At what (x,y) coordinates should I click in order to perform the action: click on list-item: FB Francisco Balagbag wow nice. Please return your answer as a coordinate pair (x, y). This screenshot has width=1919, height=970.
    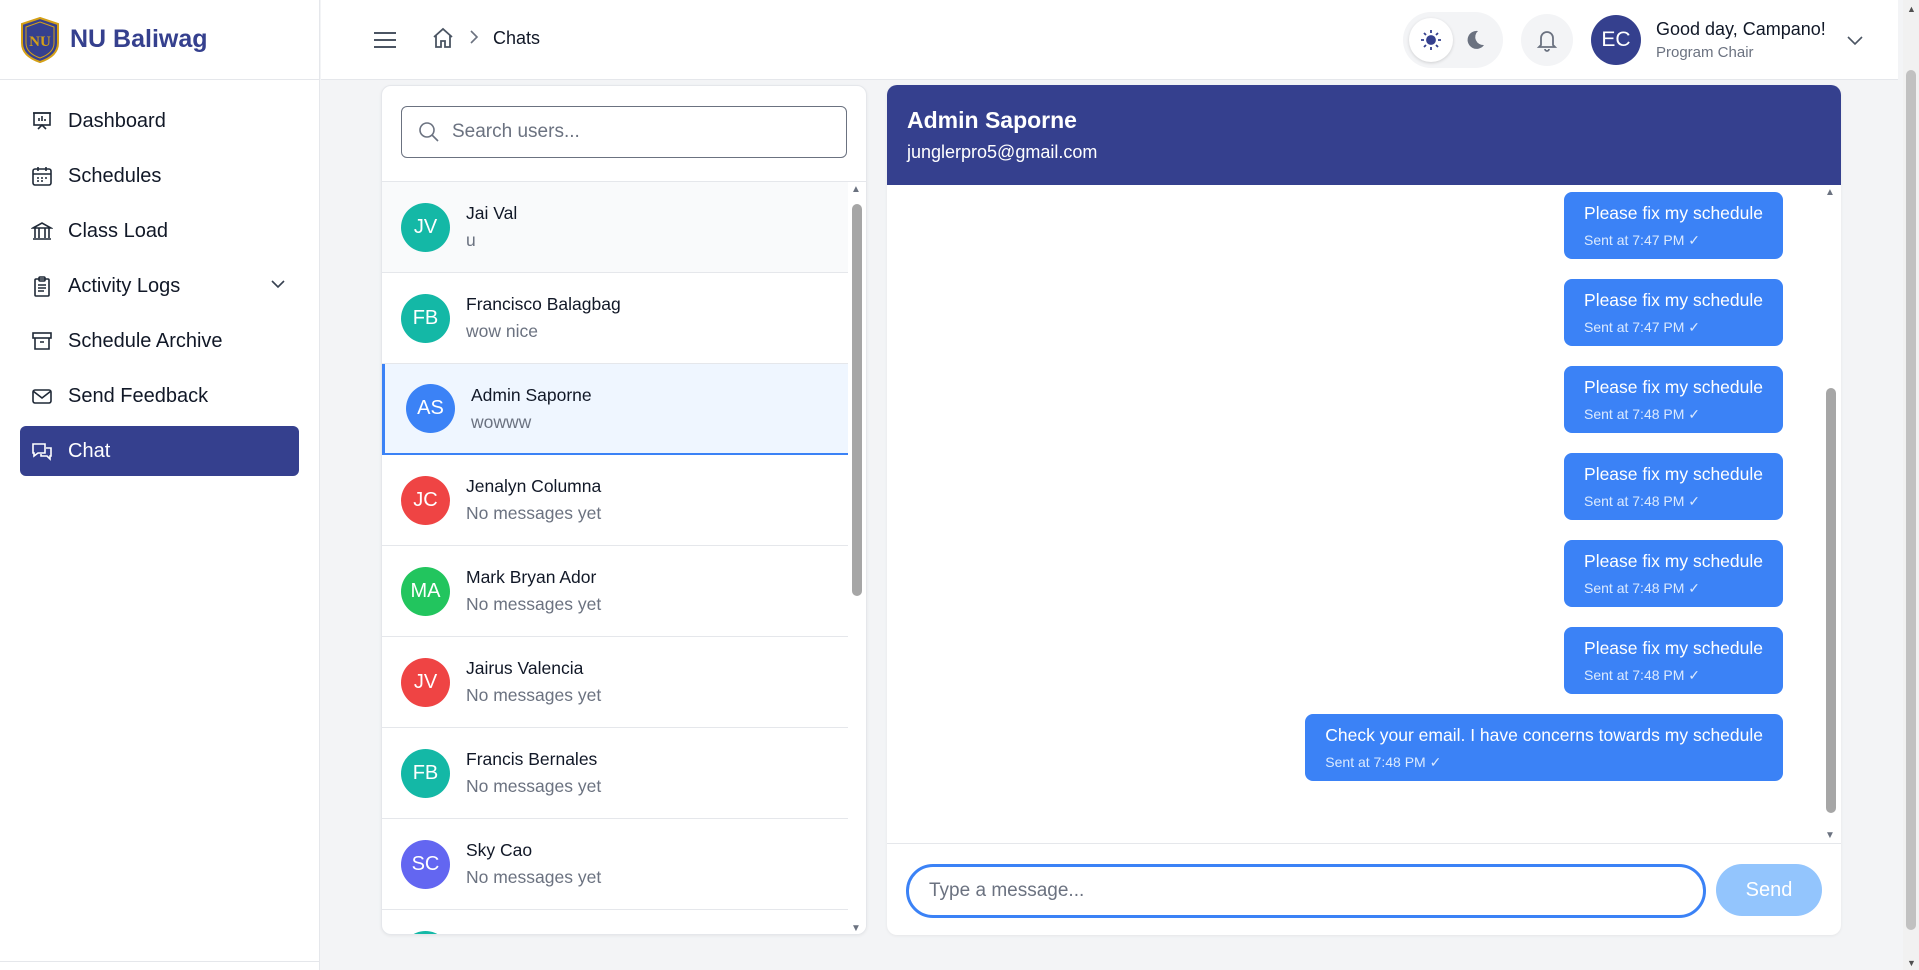
    Looking at the image, I should click on (615, 318).